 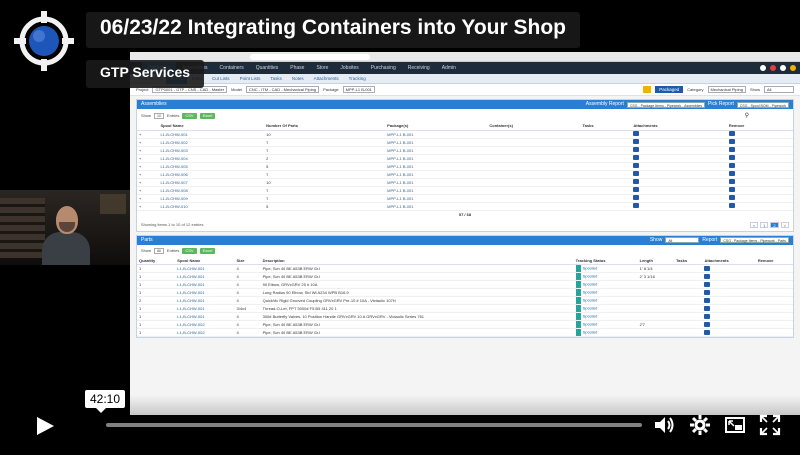 I want to click on page-button: 2, so click(x=774, y=224).